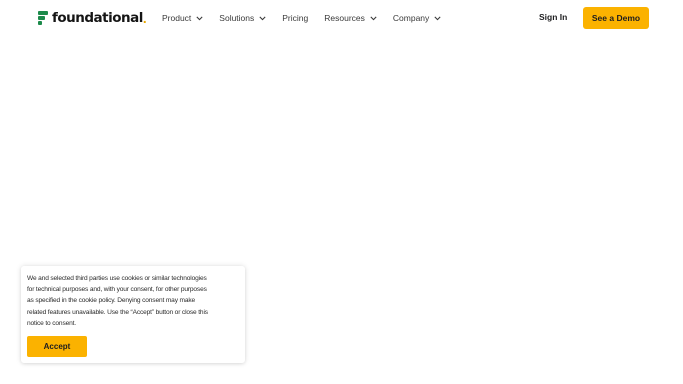 This screenshot has height=384, width=683. I want to click on menu-item-label: Solutions, so click(237, 18).